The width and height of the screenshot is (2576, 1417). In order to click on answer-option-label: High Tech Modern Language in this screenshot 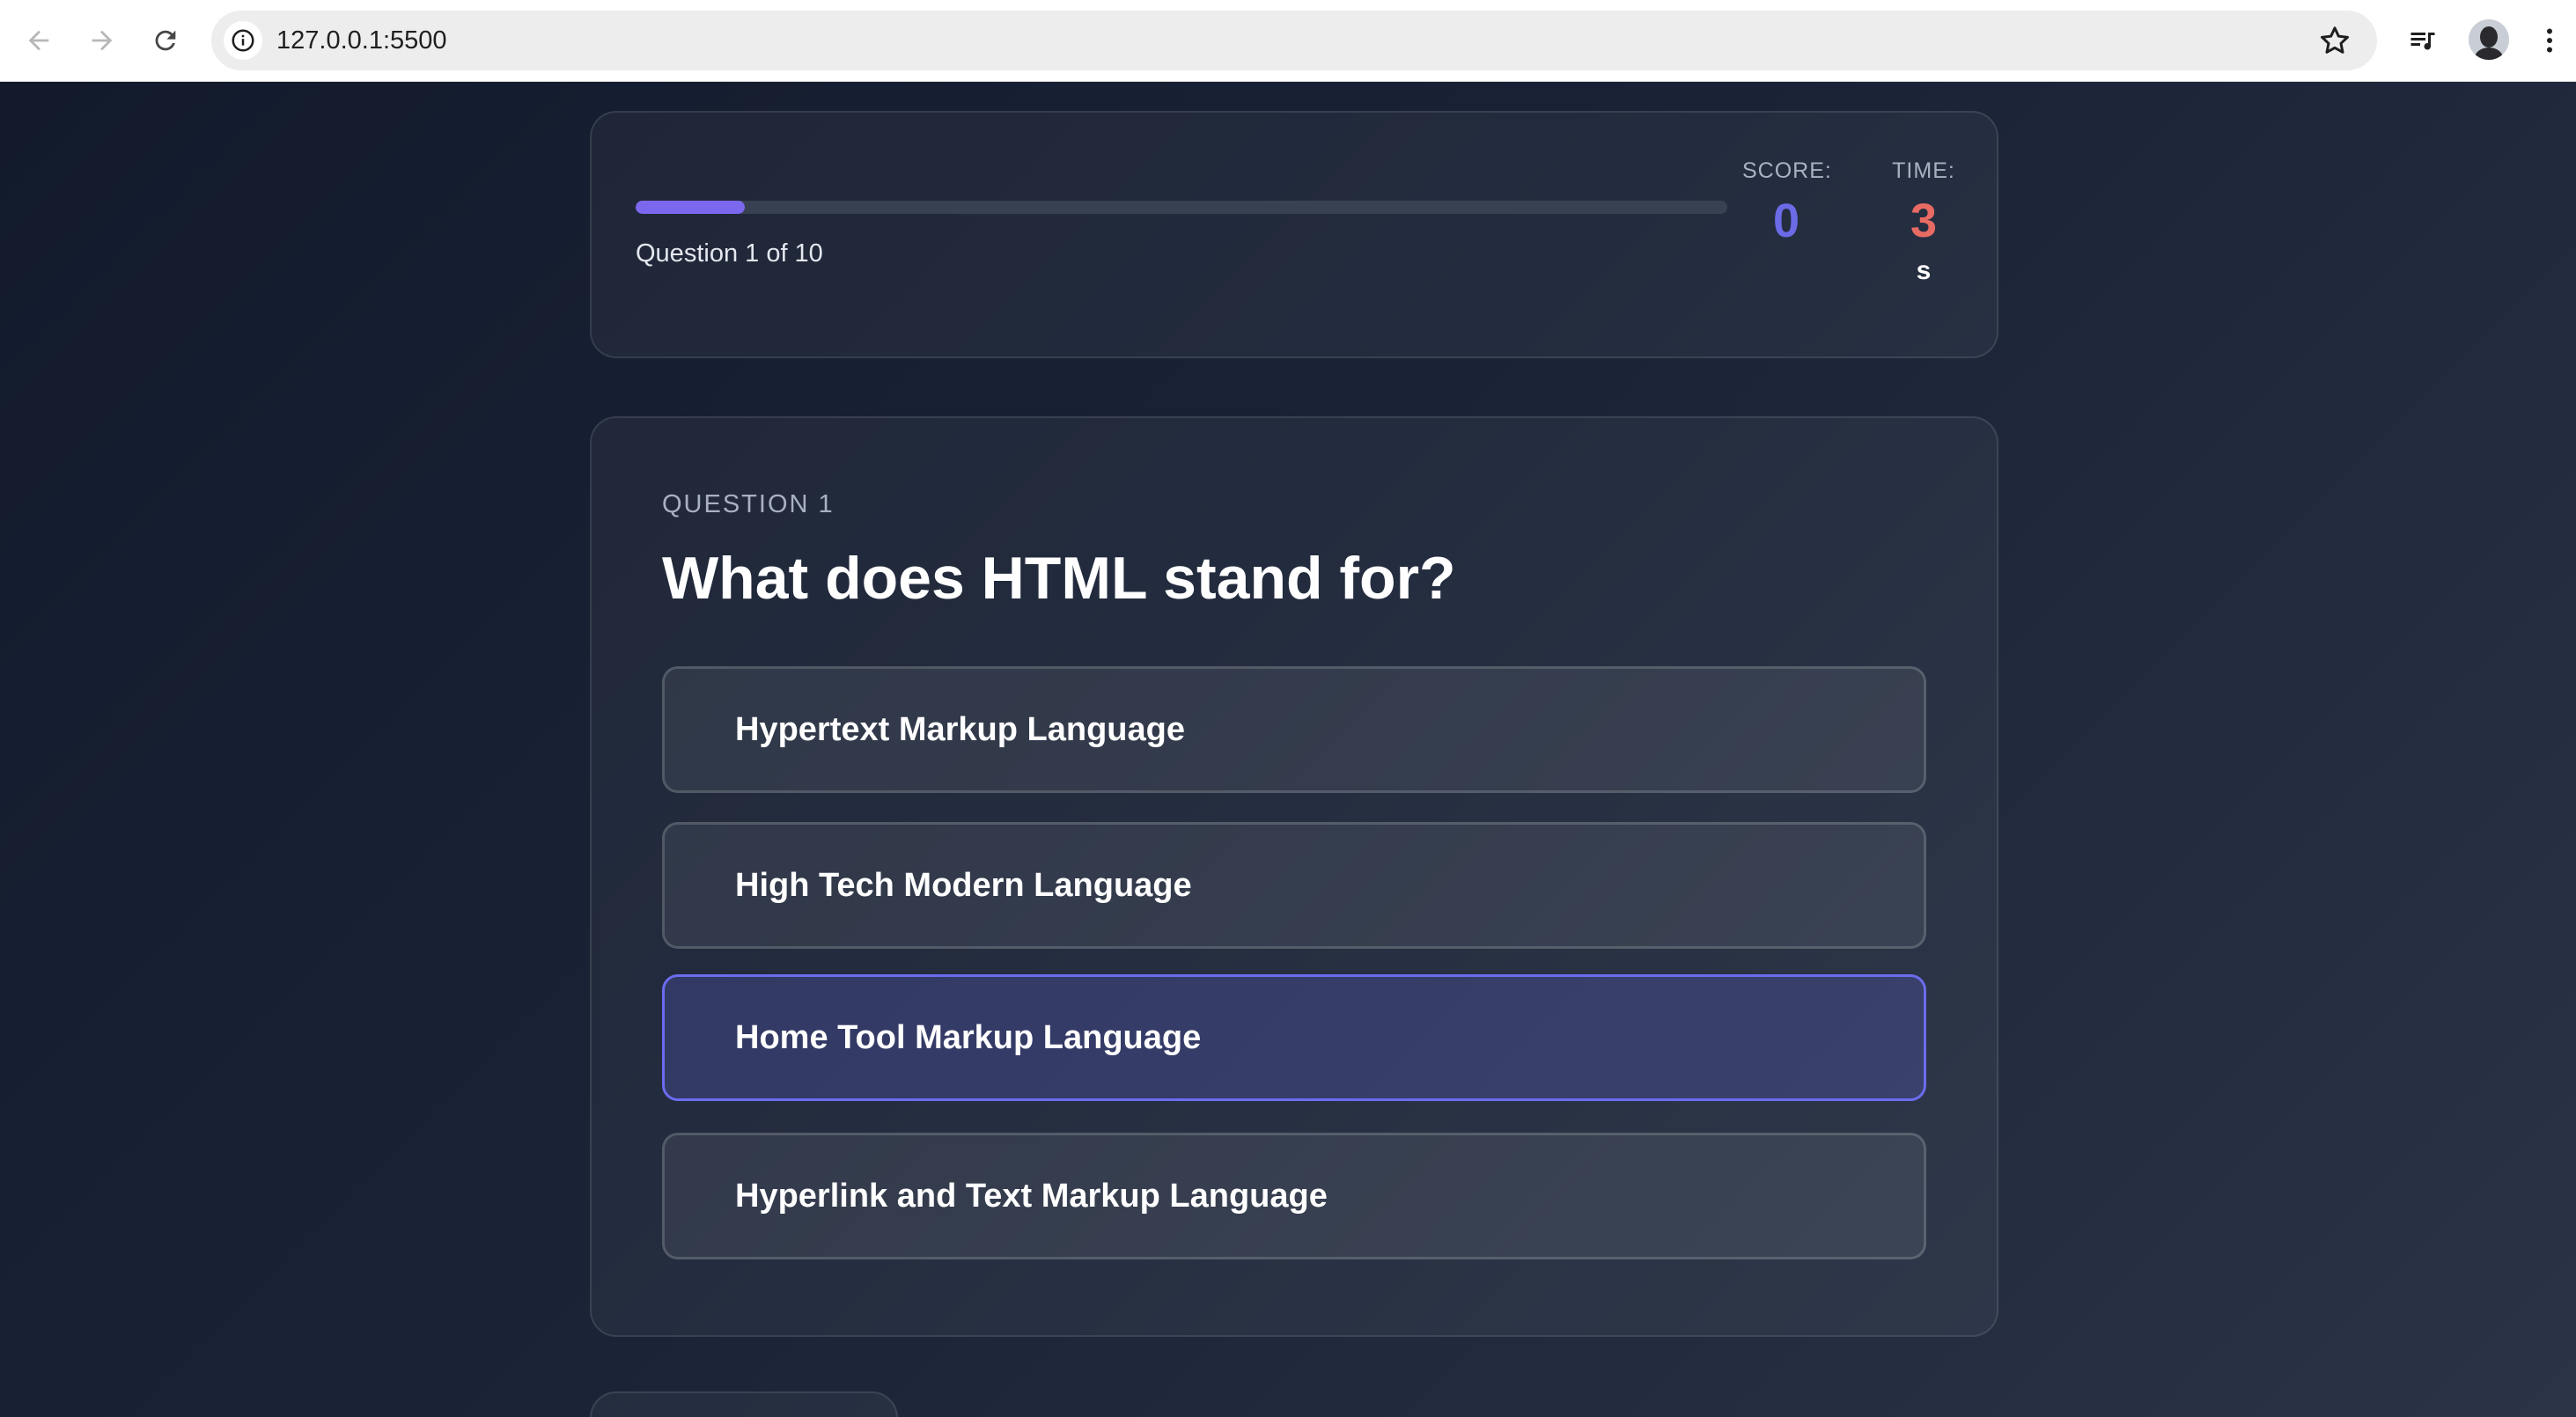, I will do `click(963, 885)`.